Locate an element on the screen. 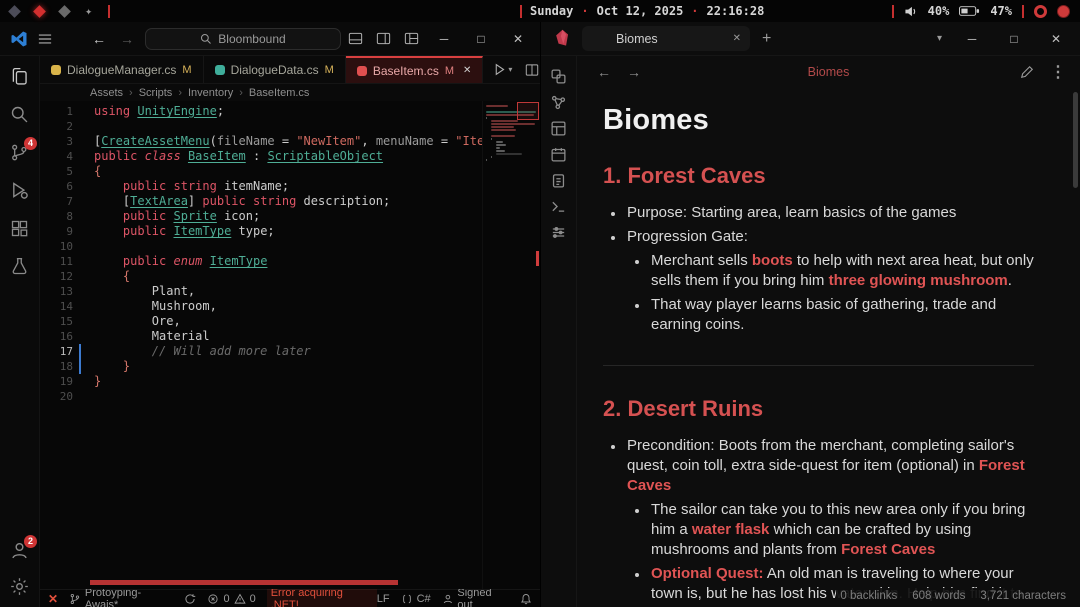 Image resolution: width=1080 pixels, height=607 pixels. daily-note-icon is located at coordinates (558, 154).